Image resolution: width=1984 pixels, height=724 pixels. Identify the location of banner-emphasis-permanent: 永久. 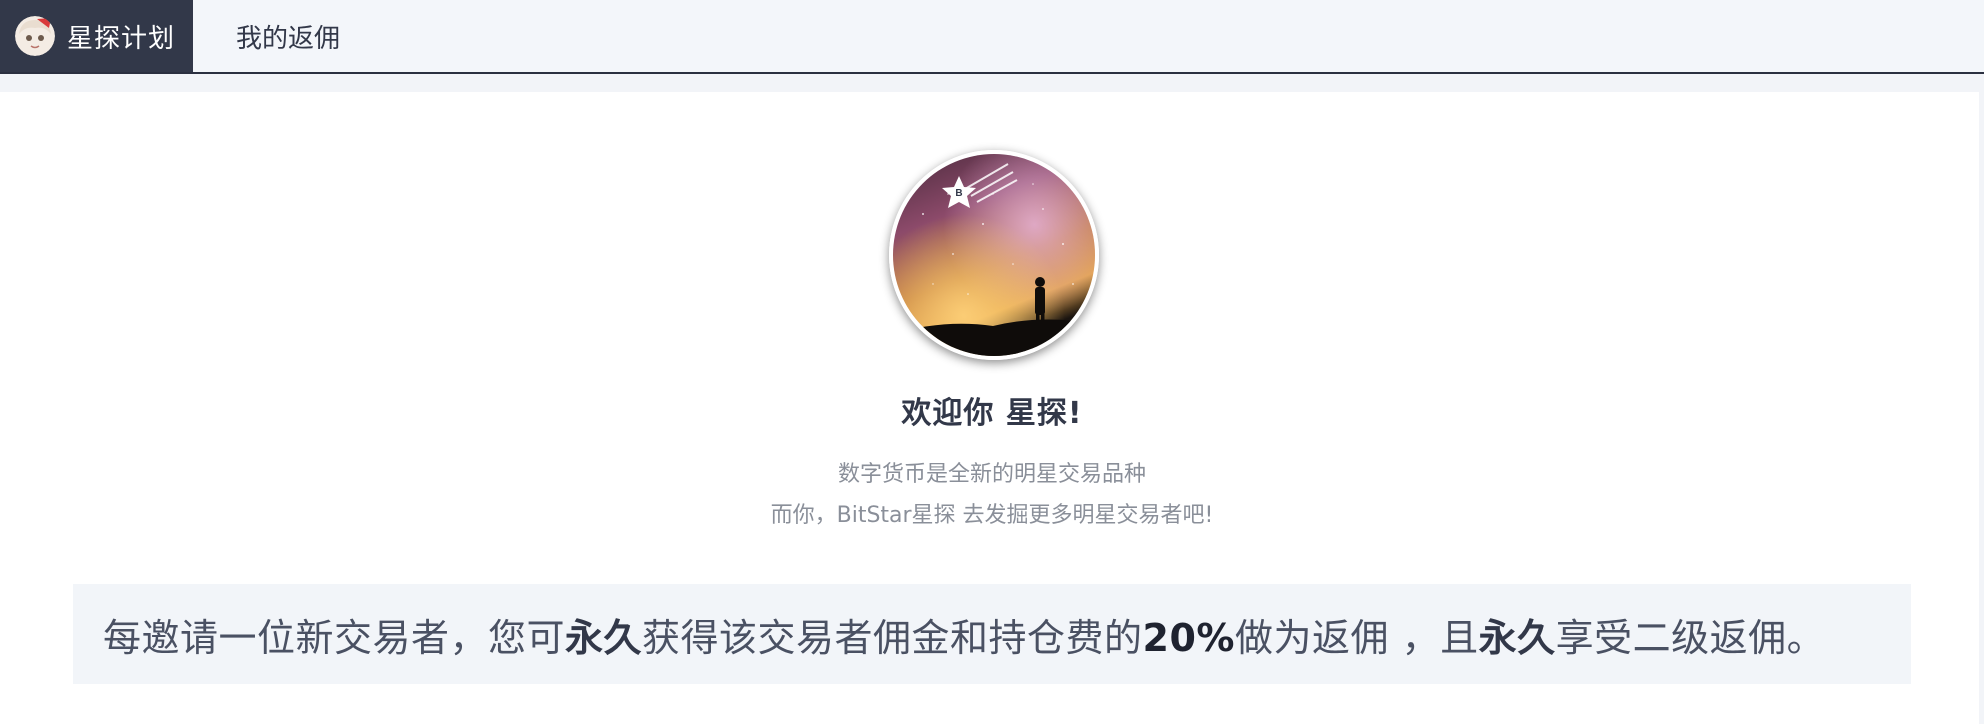
(604, 637).